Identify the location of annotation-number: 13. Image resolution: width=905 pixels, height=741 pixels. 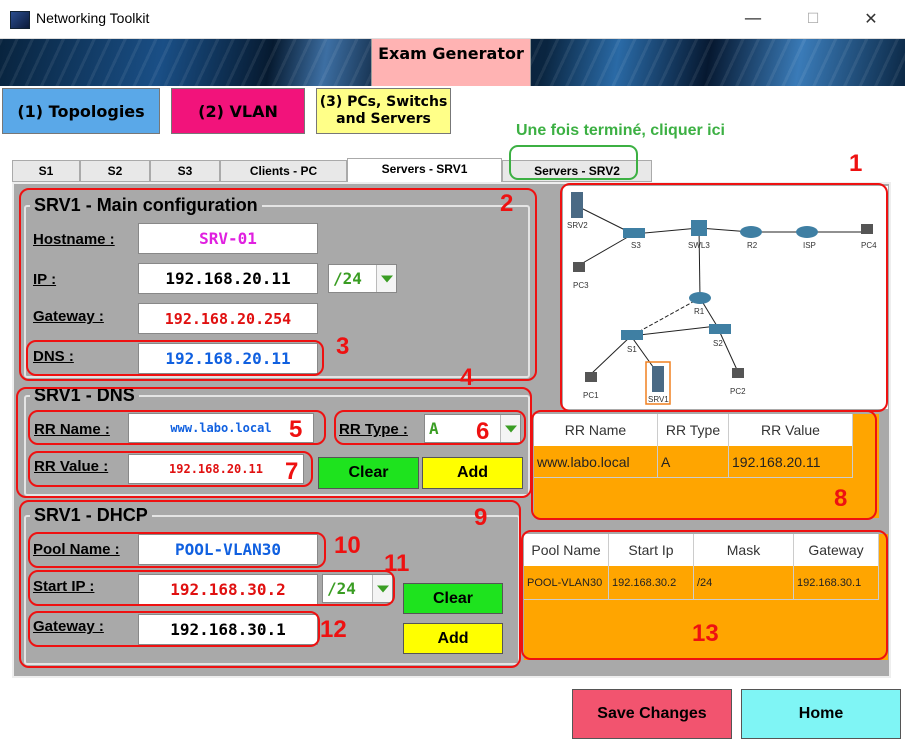
(705, 633).